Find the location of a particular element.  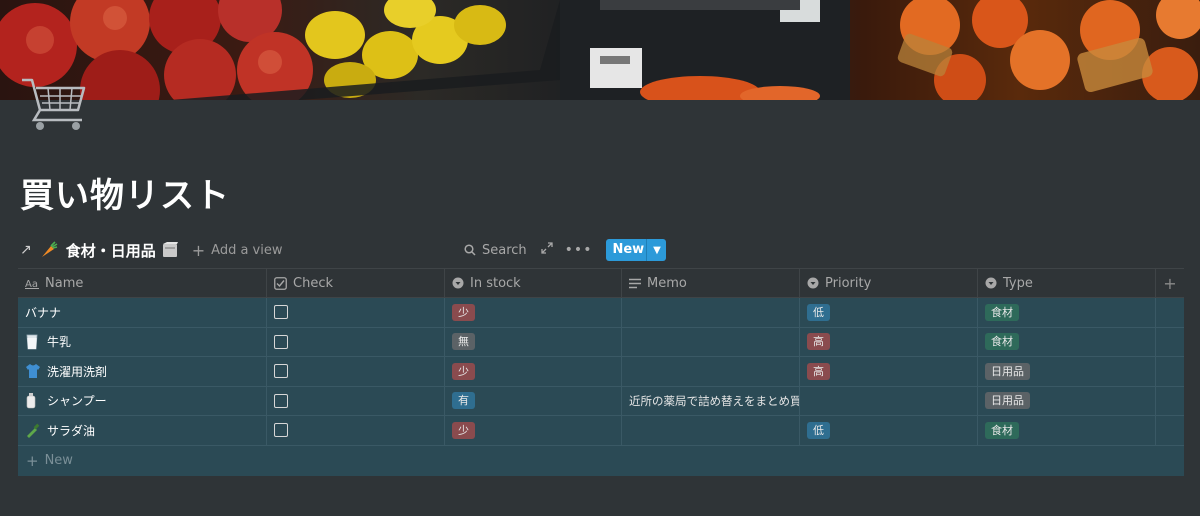

item-name: シャンプー is located at coordinates (77, 401).